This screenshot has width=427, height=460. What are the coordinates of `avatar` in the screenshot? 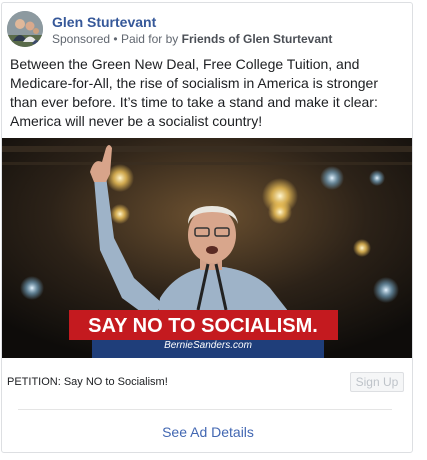 It's located at (25, 29).